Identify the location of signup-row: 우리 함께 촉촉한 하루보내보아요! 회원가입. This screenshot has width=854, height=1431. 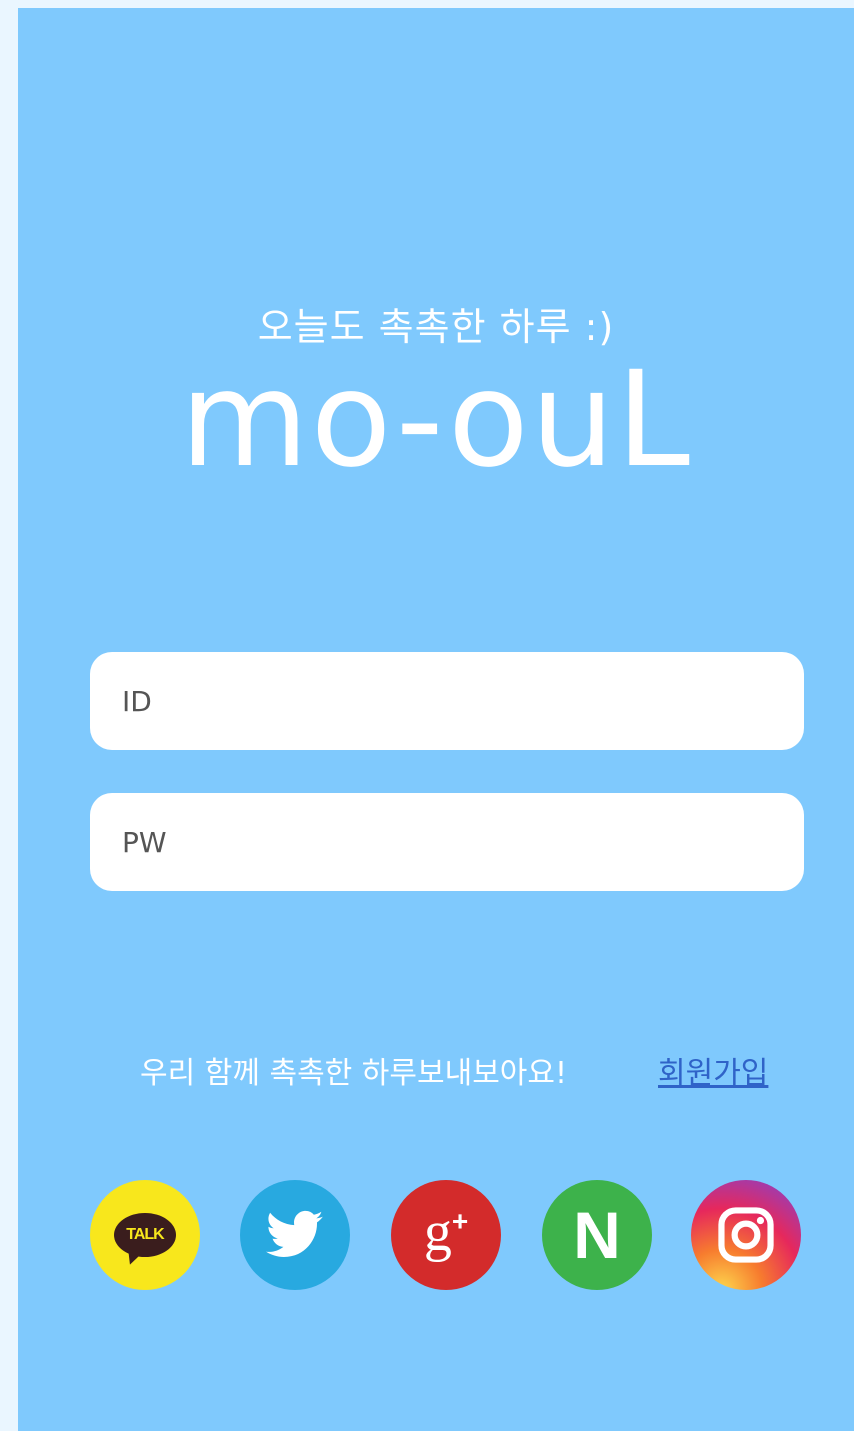
(436, 1073).